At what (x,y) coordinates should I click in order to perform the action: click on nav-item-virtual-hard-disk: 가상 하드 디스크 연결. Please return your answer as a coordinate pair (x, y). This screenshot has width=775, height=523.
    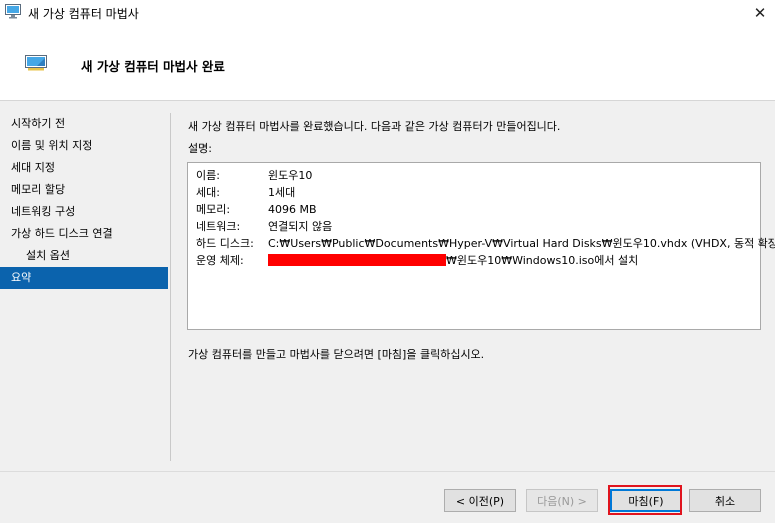
    Looking at the image, I should click on (84, 234).